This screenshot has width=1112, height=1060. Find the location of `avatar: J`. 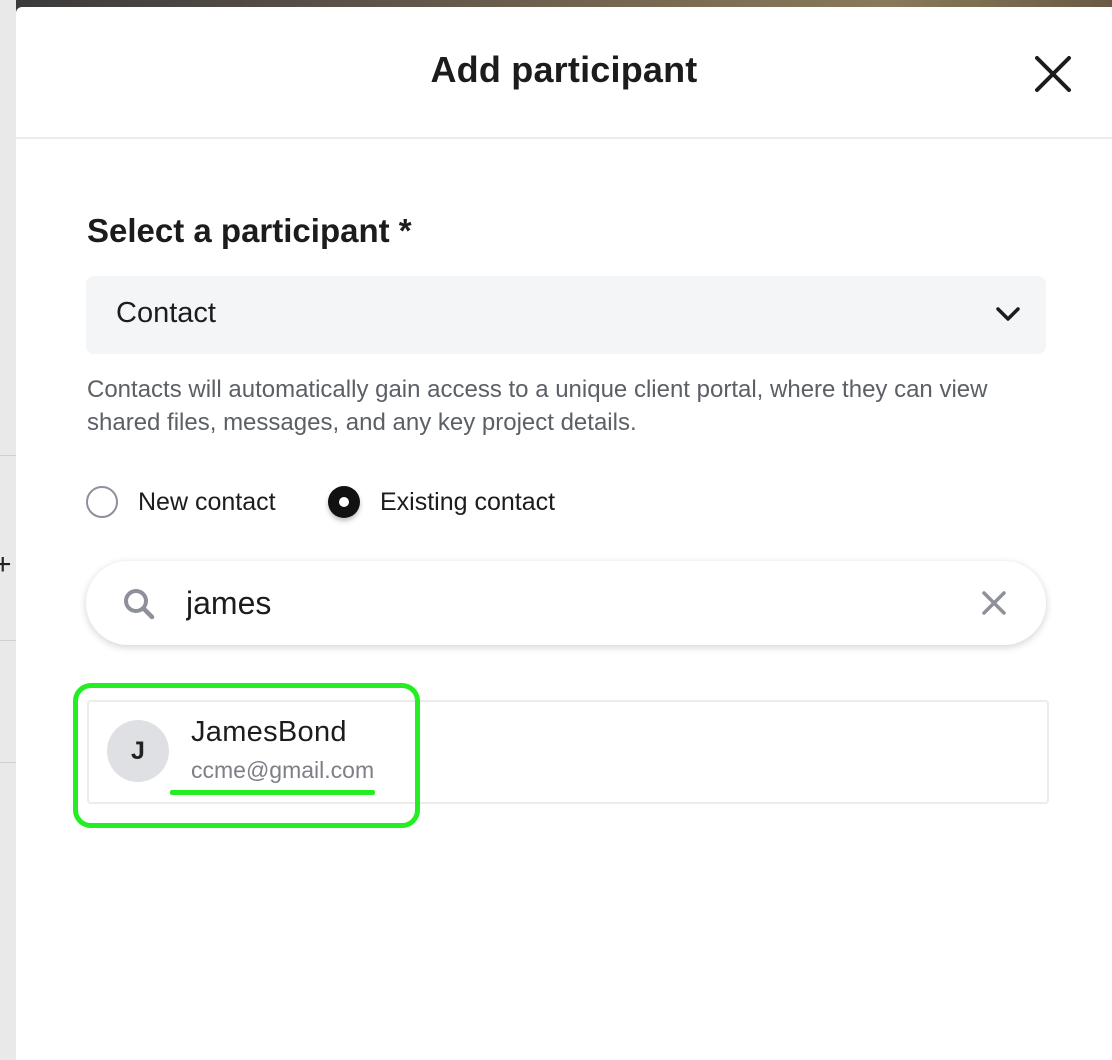

avatar: J is located at coordinates (138, 751).